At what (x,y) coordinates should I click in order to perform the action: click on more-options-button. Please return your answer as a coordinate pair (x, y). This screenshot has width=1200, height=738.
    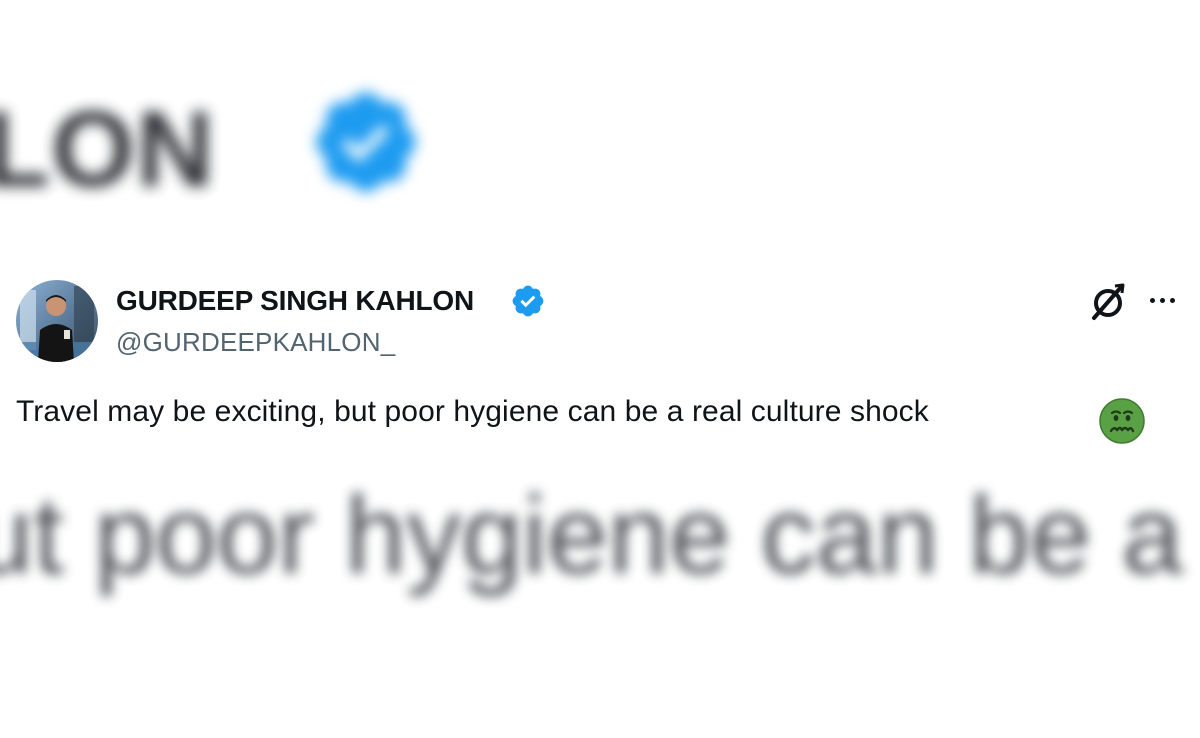
    Looking at the image, I should click on (1162, 300).